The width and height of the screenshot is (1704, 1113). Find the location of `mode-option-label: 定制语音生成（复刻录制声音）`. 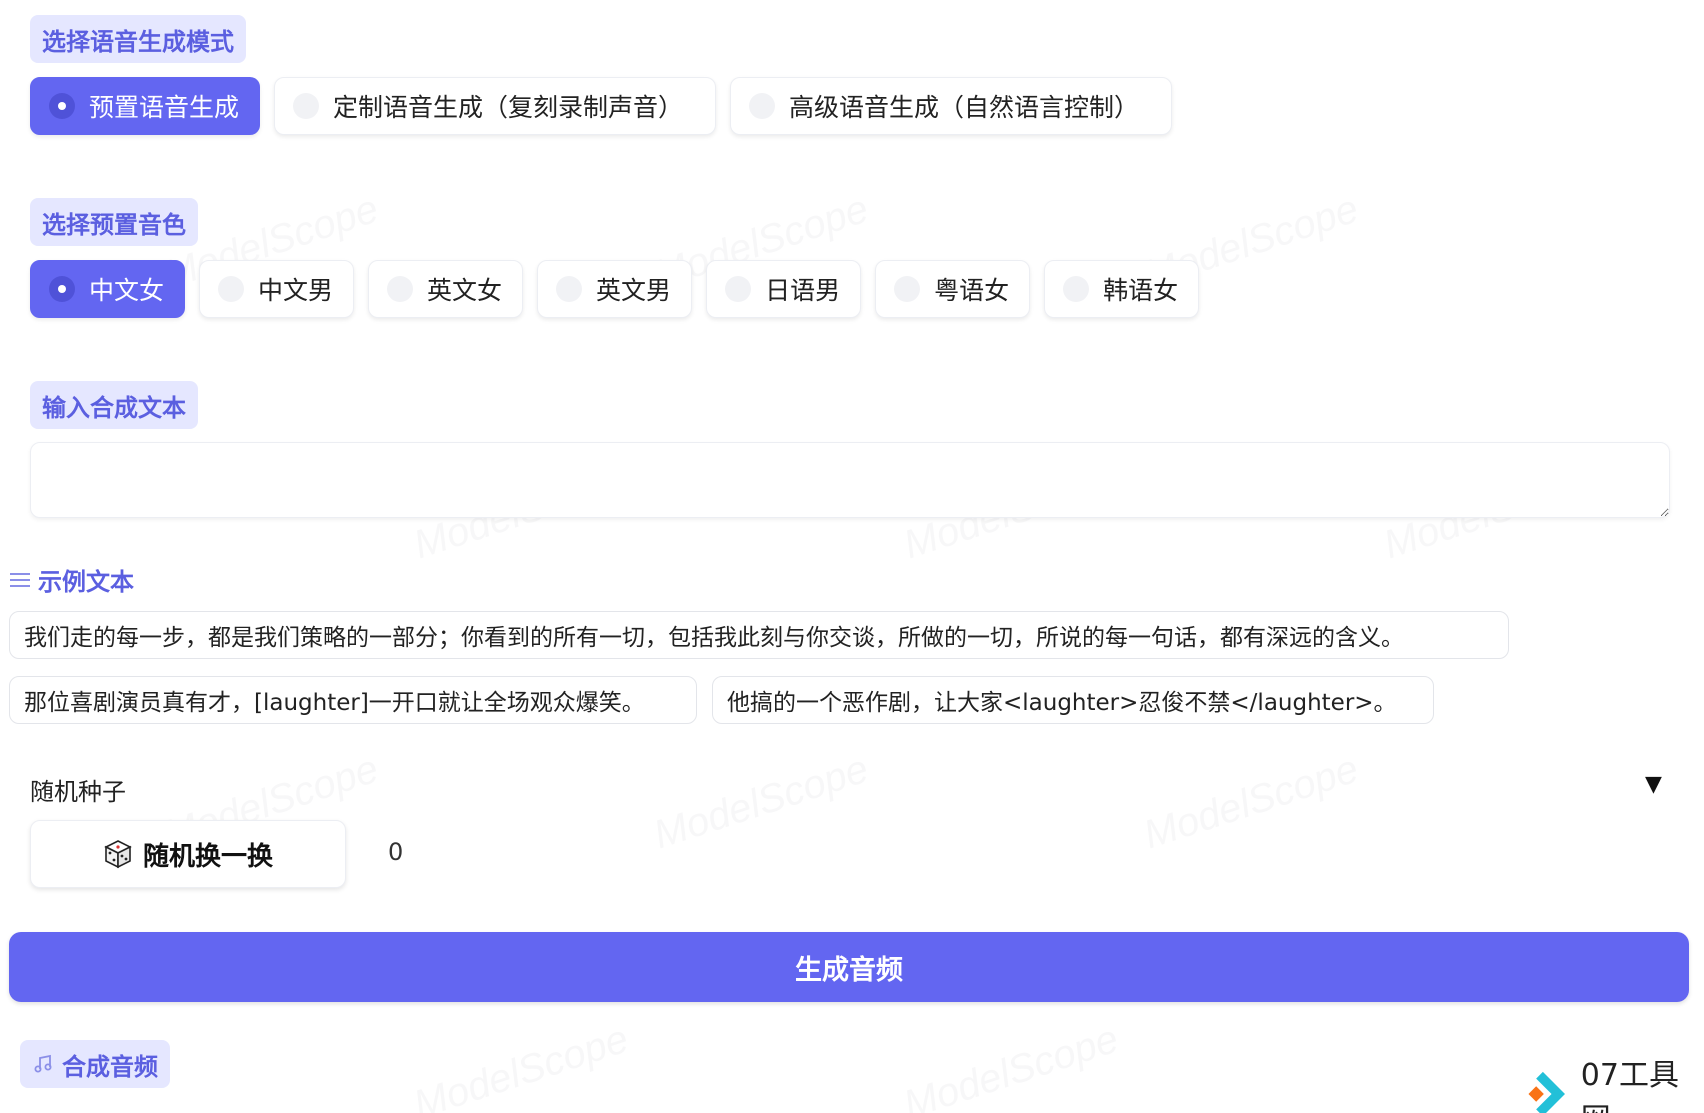

mode-option-label: 定制语音生成（复刻录制声音） is located at coordinates (508, 107).